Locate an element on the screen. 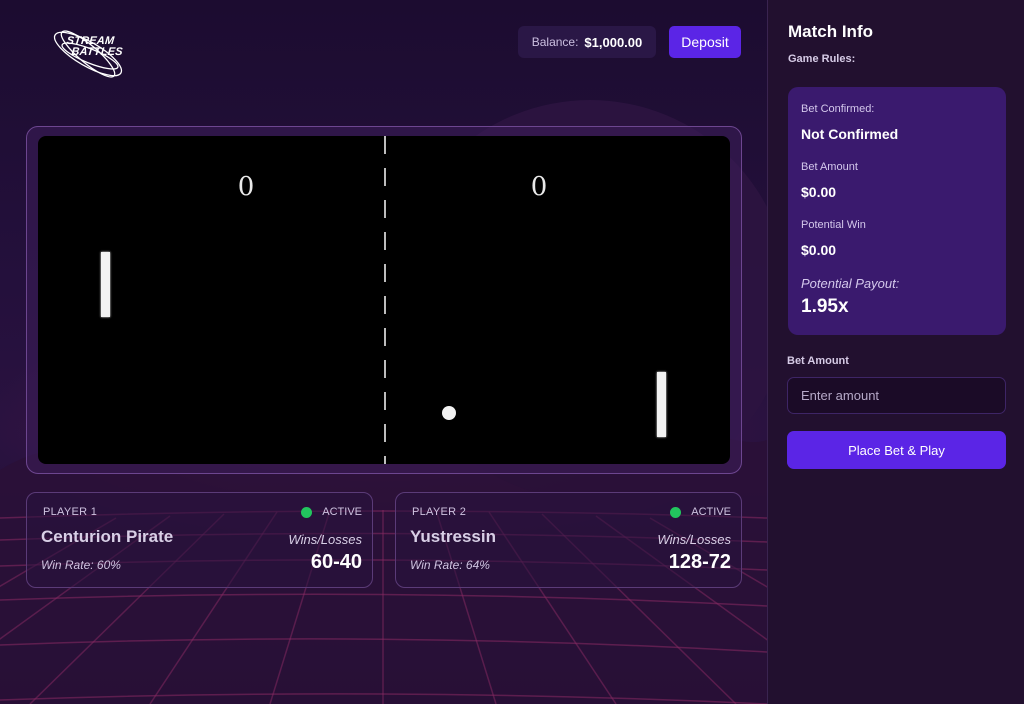  place-bet-button: Place Bet & Play is located at coordinates (896, 450).